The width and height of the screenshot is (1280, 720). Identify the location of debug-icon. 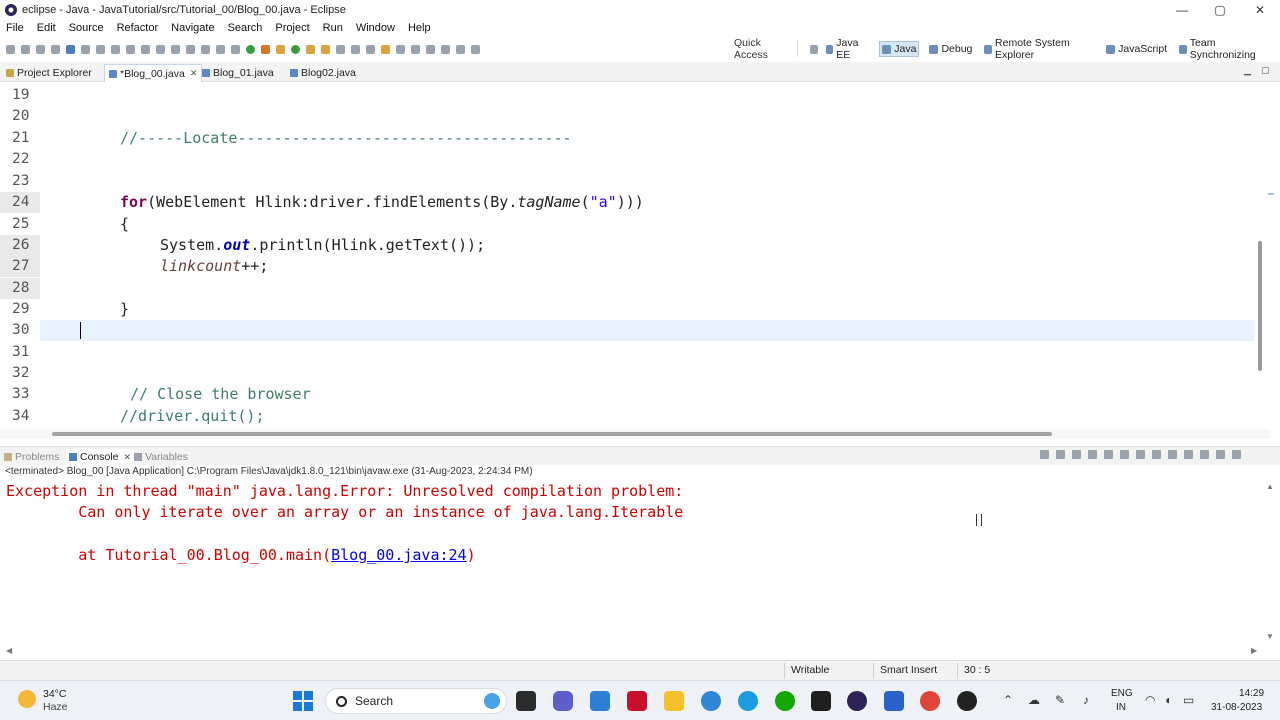
(235, 49).